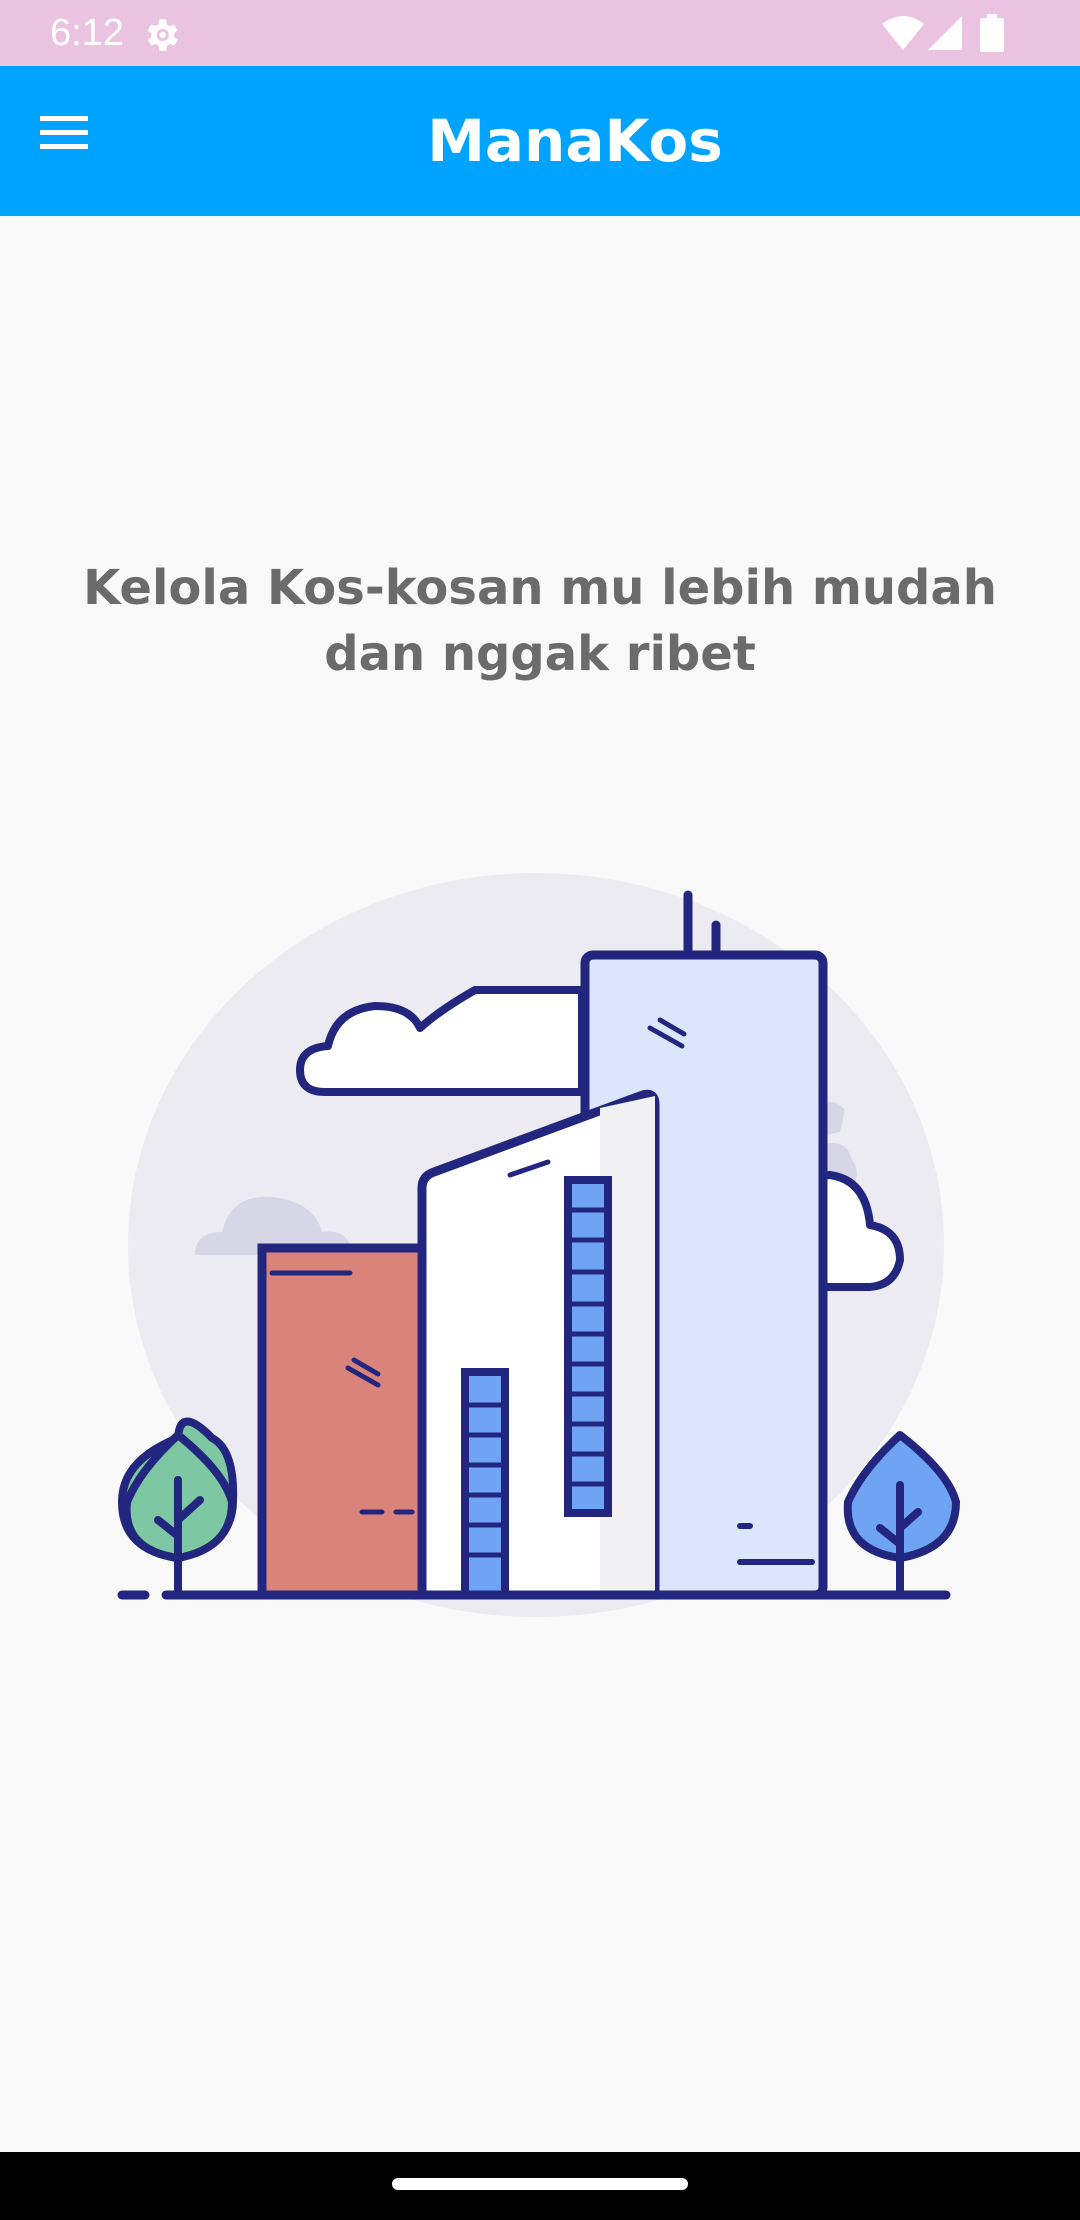 The width and height of the screenshot is (1080, 2220). What do you see at coordinates (945, 33) in the screenshot?
I see `signal-icon` at bounding box center [945, 33].